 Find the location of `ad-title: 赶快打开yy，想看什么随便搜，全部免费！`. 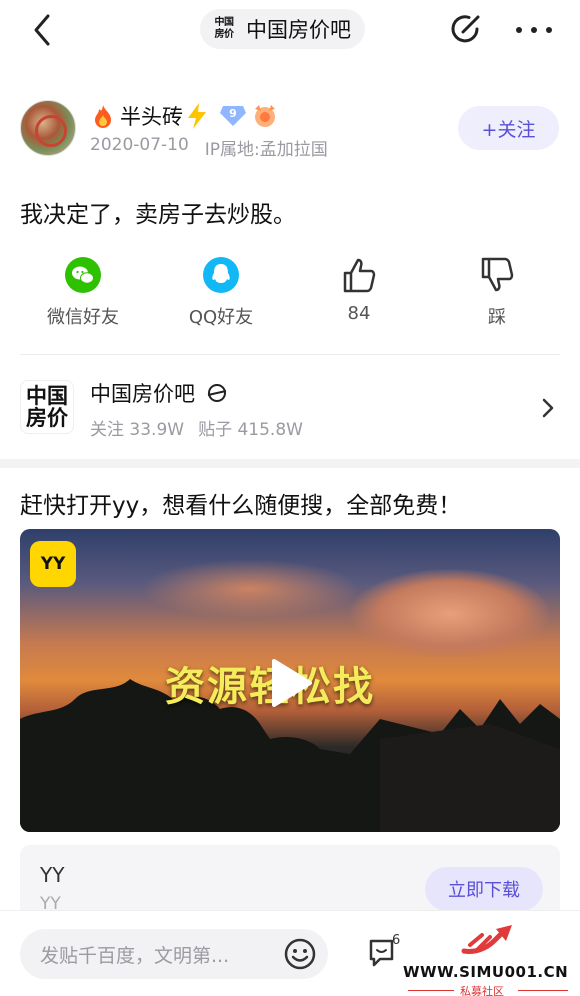

ad-title: 赶快打开yy，想看什么随便搜，全部免费！ is located at coordinates (240, 503).